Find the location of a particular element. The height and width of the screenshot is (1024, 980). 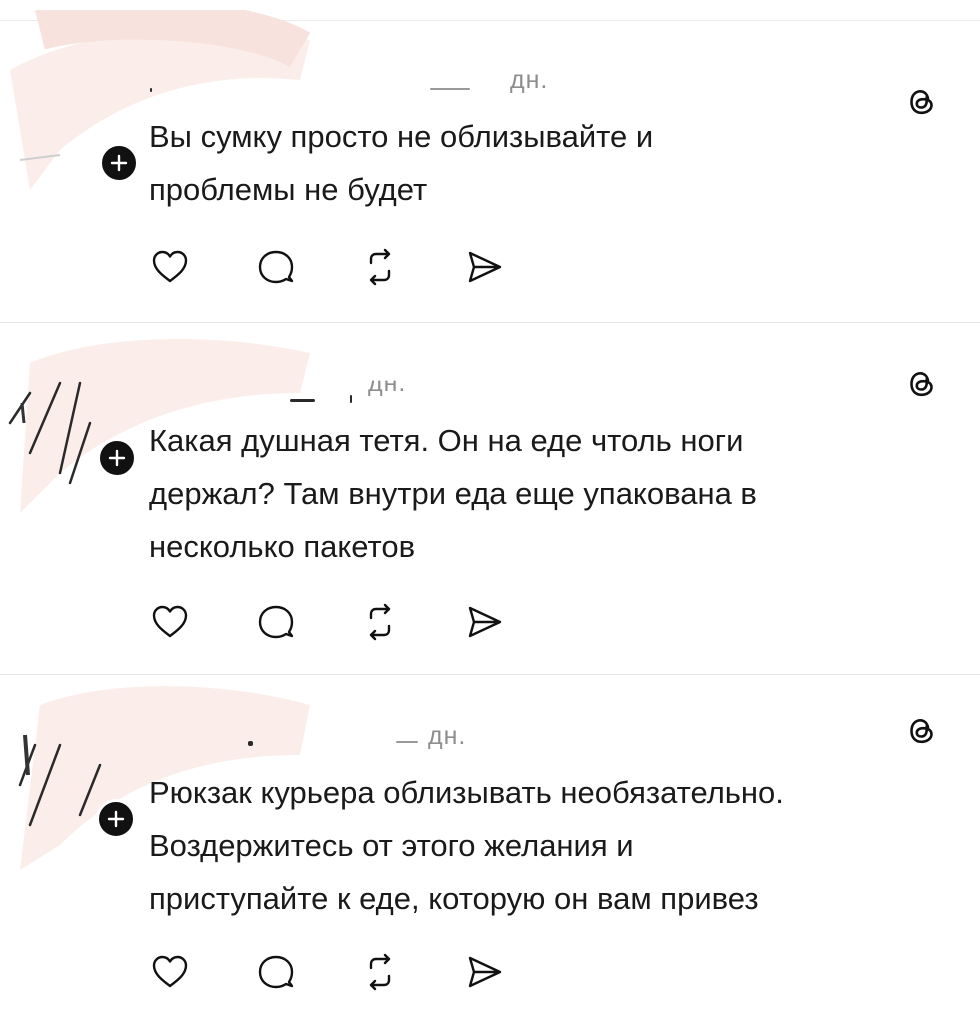

post-text-line: проблемы не будет is located at coordinates (288, 189).